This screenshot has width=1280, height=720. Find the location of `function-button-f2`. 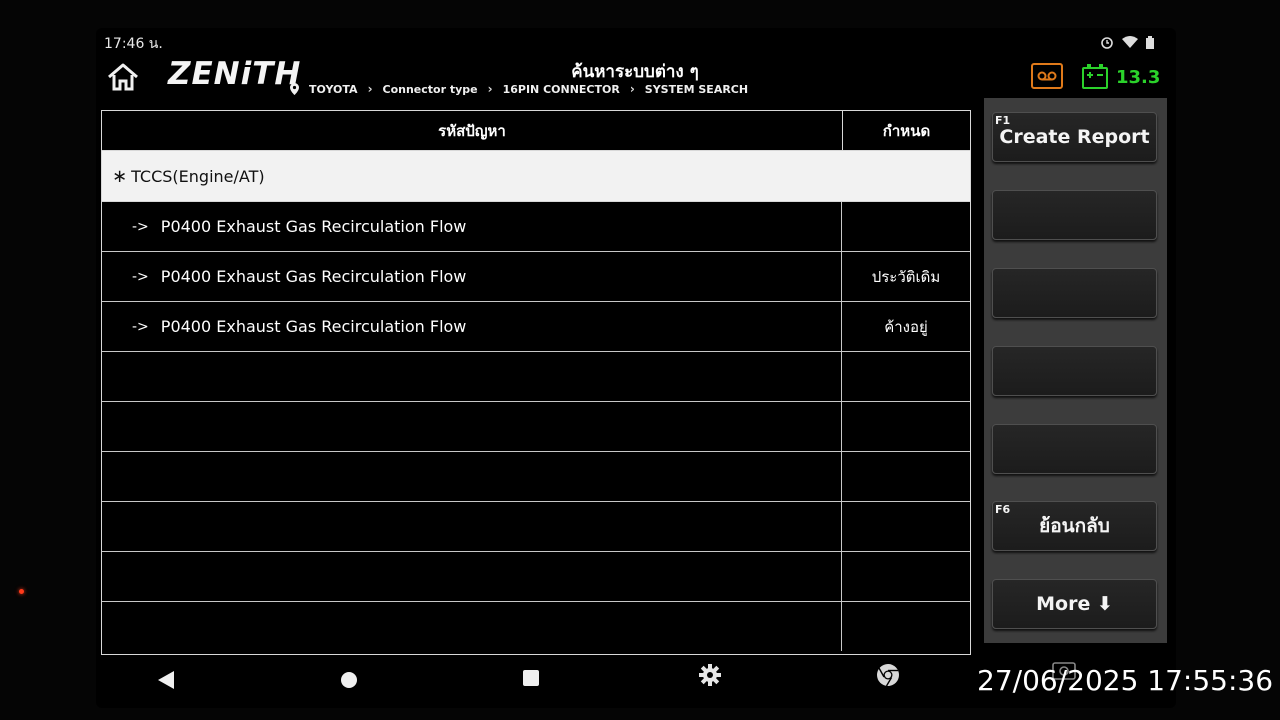

function-button-f2 is located at coordinates (1074, 215).